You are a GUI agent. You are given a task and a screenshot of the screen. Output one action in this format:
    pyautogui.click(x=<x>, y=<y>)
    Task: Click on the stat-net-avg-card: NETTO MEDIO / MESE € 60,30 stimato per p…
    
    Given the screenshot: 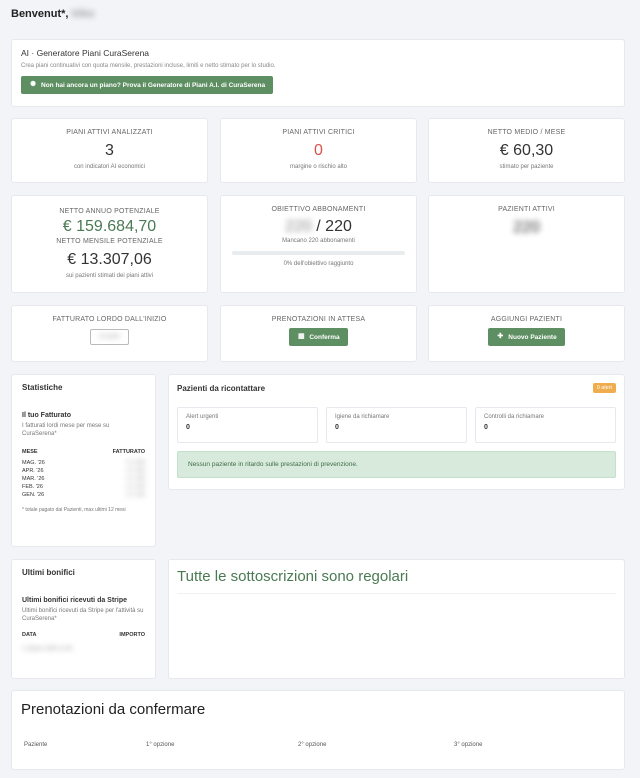 What is the action you would take?
    pyautogui.click(x=526, y=150)
    